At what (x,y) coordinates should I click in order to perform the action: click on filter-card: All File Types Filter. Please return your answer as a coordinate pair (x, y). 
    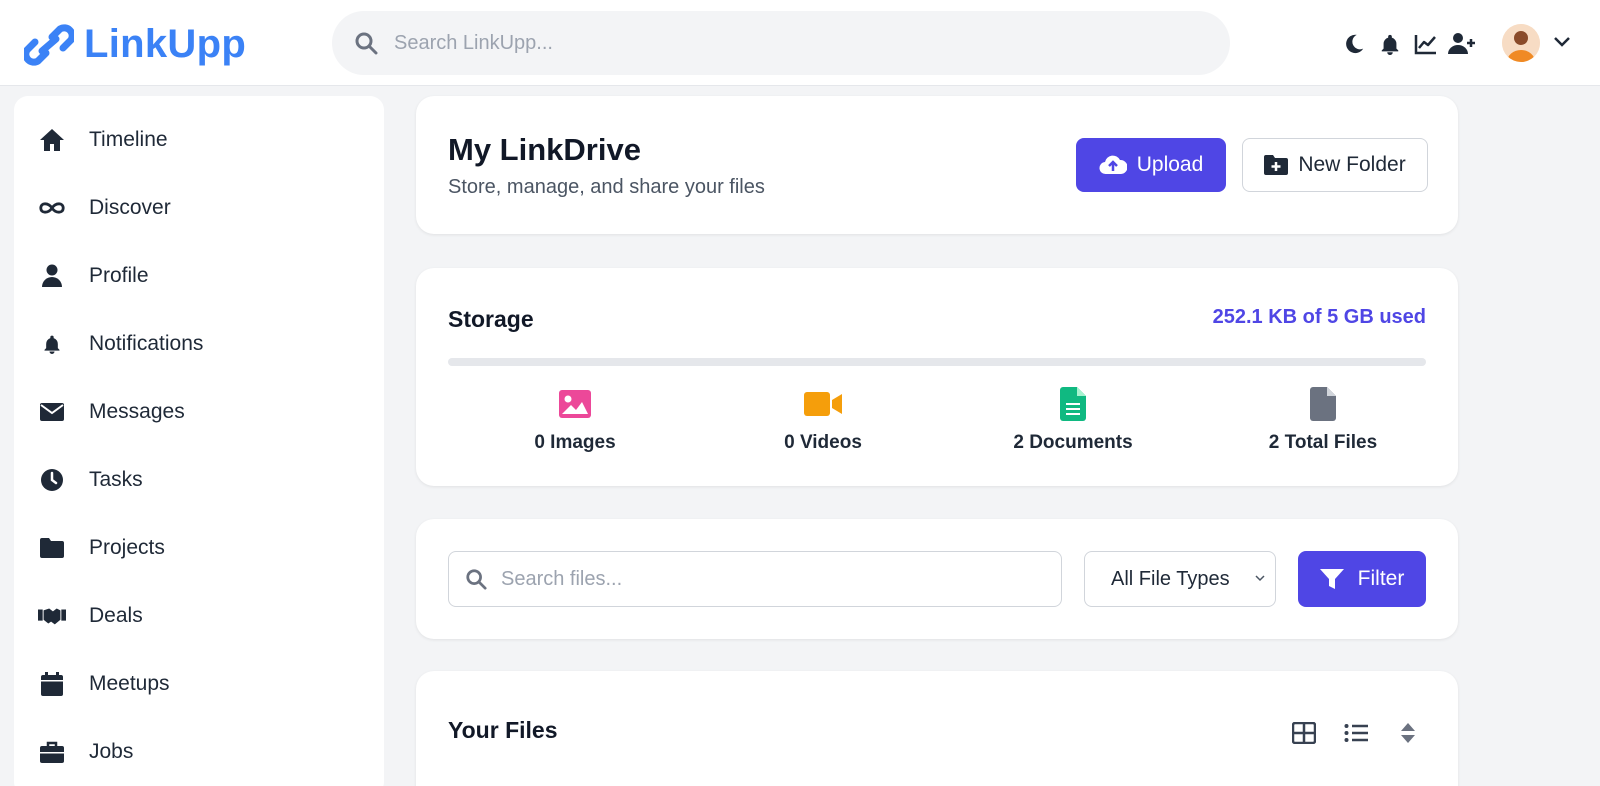
    Looking at the image, I should click on (937, 579).